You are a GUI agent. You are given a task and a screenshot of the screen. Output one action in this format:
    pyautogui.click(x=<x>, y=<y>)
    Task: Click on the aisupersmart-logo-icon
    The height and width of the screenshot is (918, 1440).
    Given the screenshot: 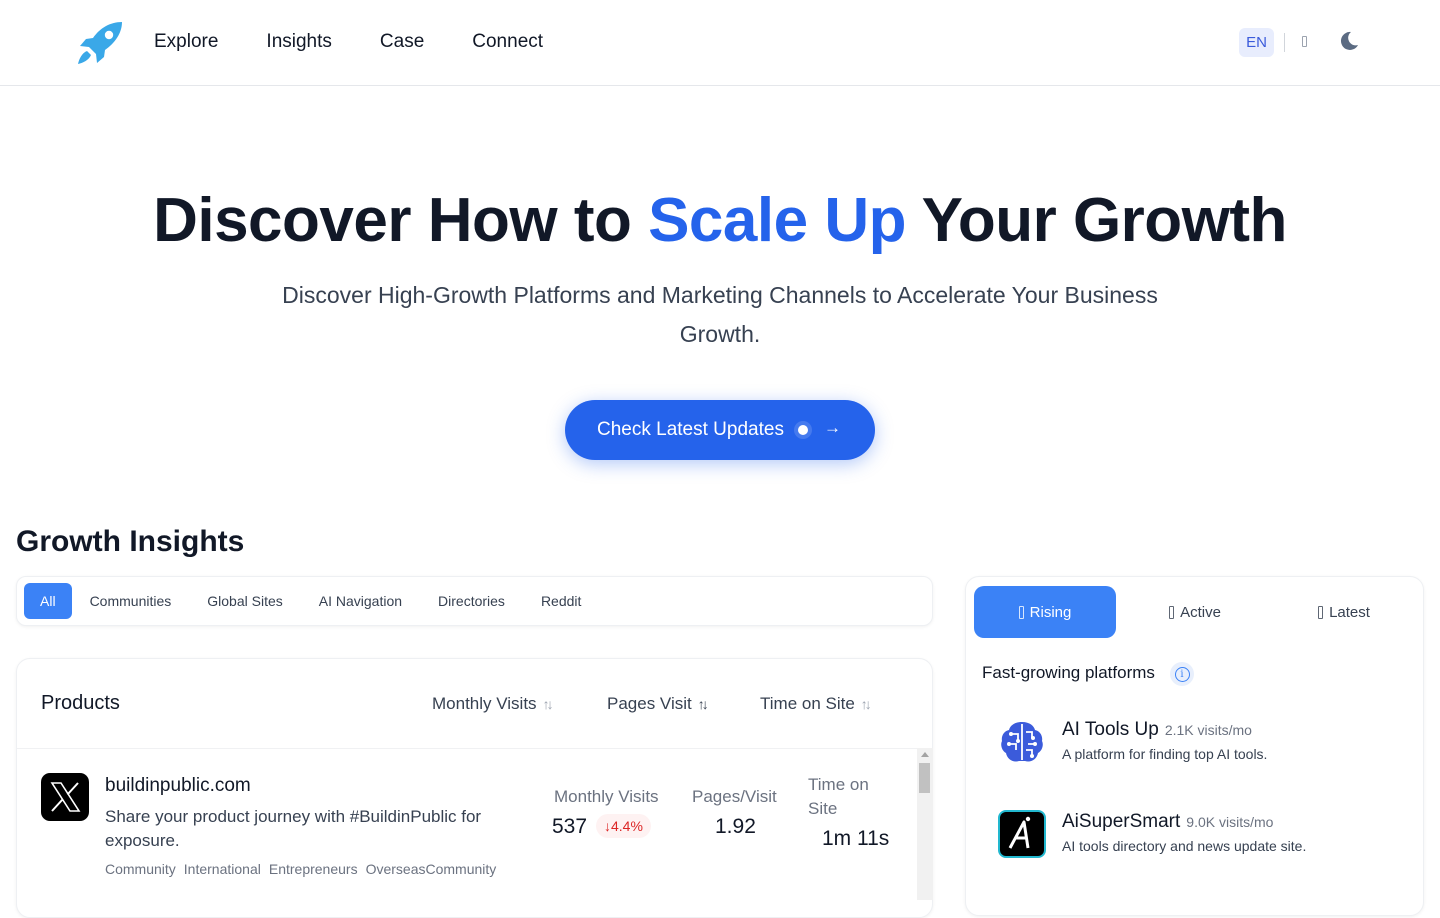 What is the action you would take?
    pyautogui.click(x=1022, y=834)
    